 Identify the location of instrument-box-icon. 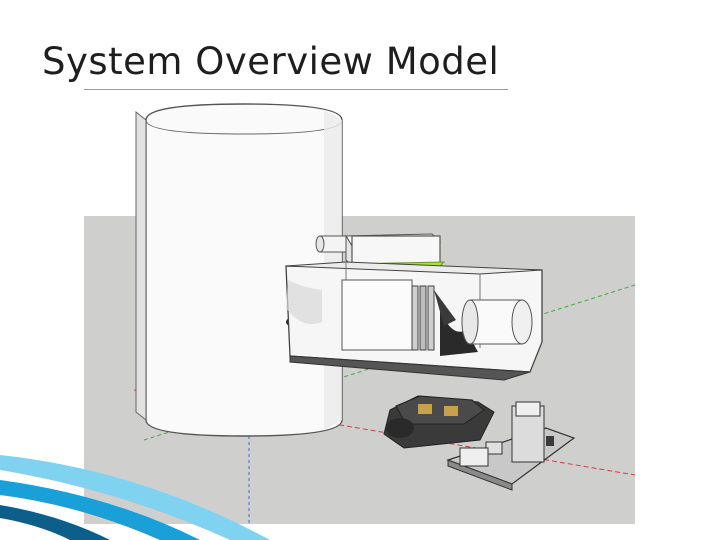
(414, 321).